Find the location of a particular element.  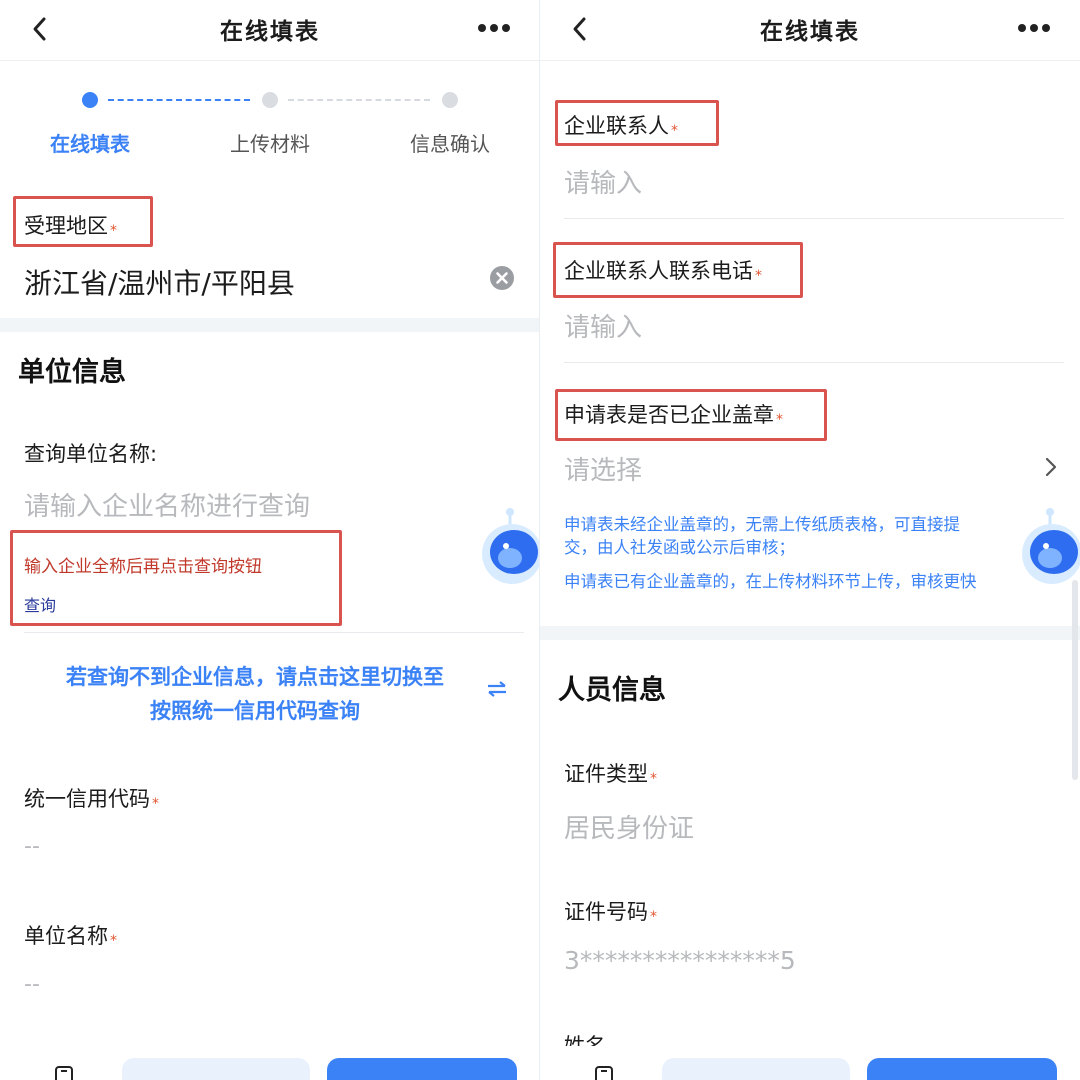

step-label-confirm: 信息确认 is located at coordinates (450, 142).